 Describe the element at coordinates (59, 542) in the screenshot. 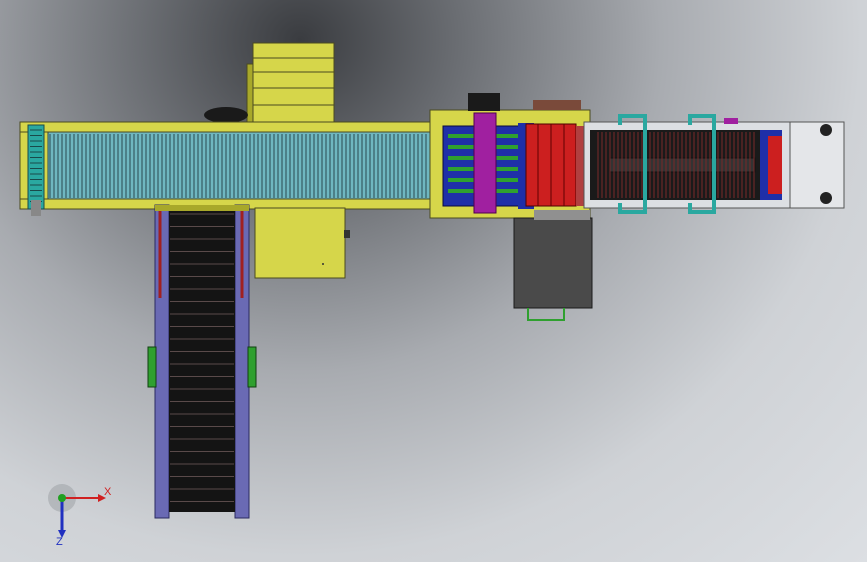

I see `z-axis-label: Z` at that location.